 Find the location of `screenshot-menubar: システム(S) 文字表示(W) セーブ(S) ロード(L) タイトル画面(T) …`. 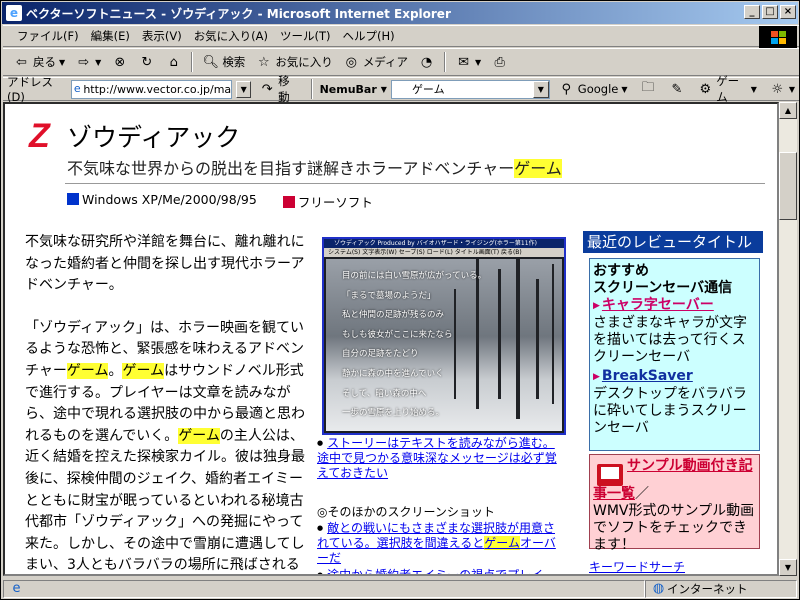

screenshot-menubar: システム(S) 文字表示(W) セーブ(S) ロード(L) タイトル画面(T) … is located at coordinates (444, 252).